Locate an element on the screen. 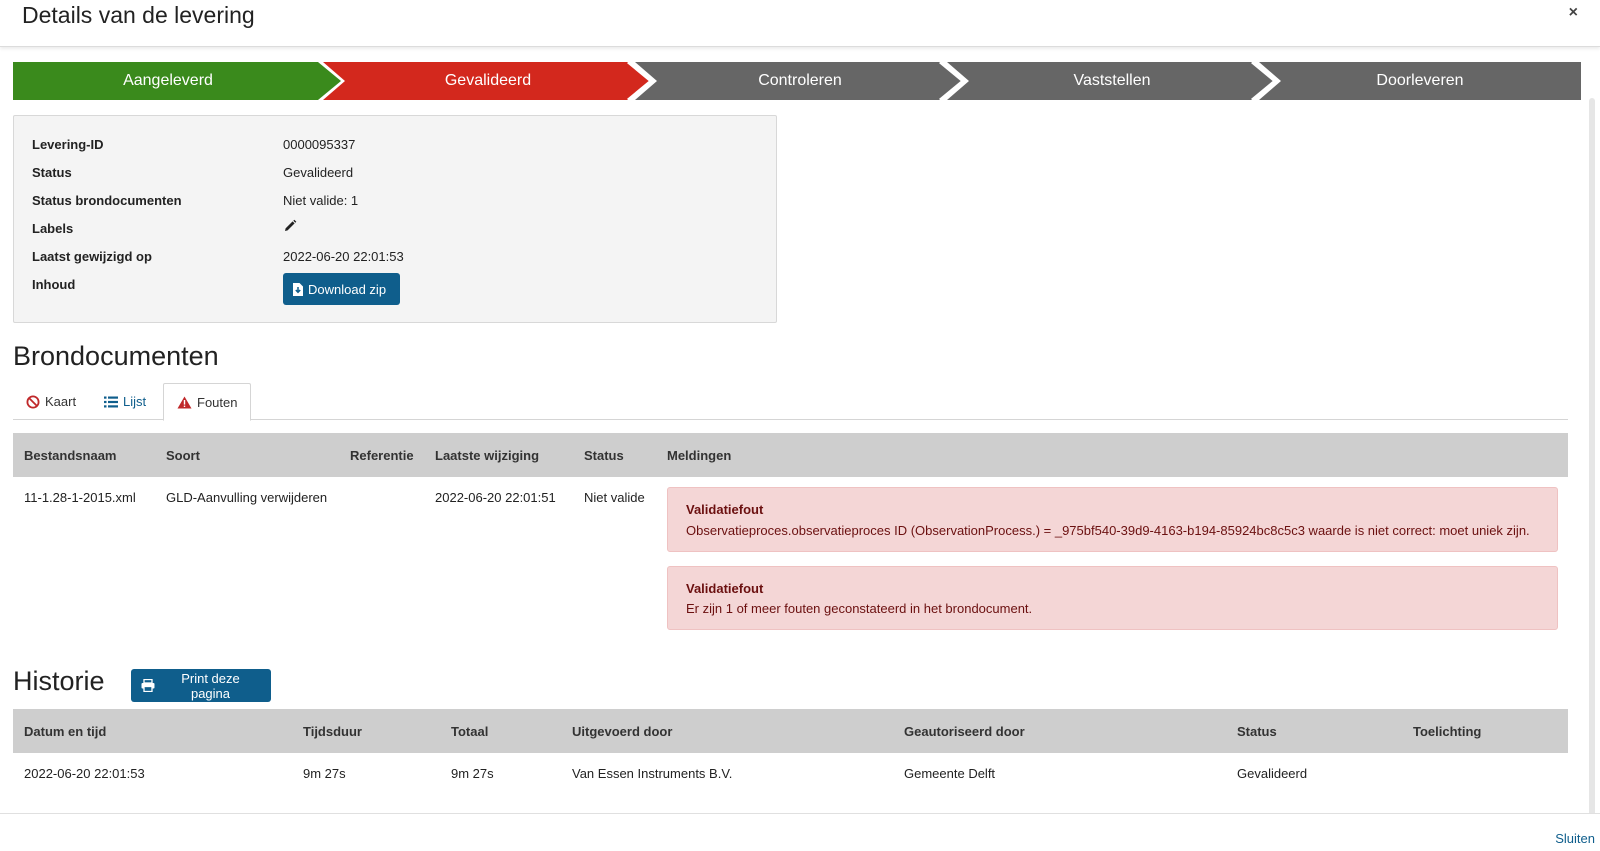  status-value: Gevalideerd is located at coordinates (318, 172).